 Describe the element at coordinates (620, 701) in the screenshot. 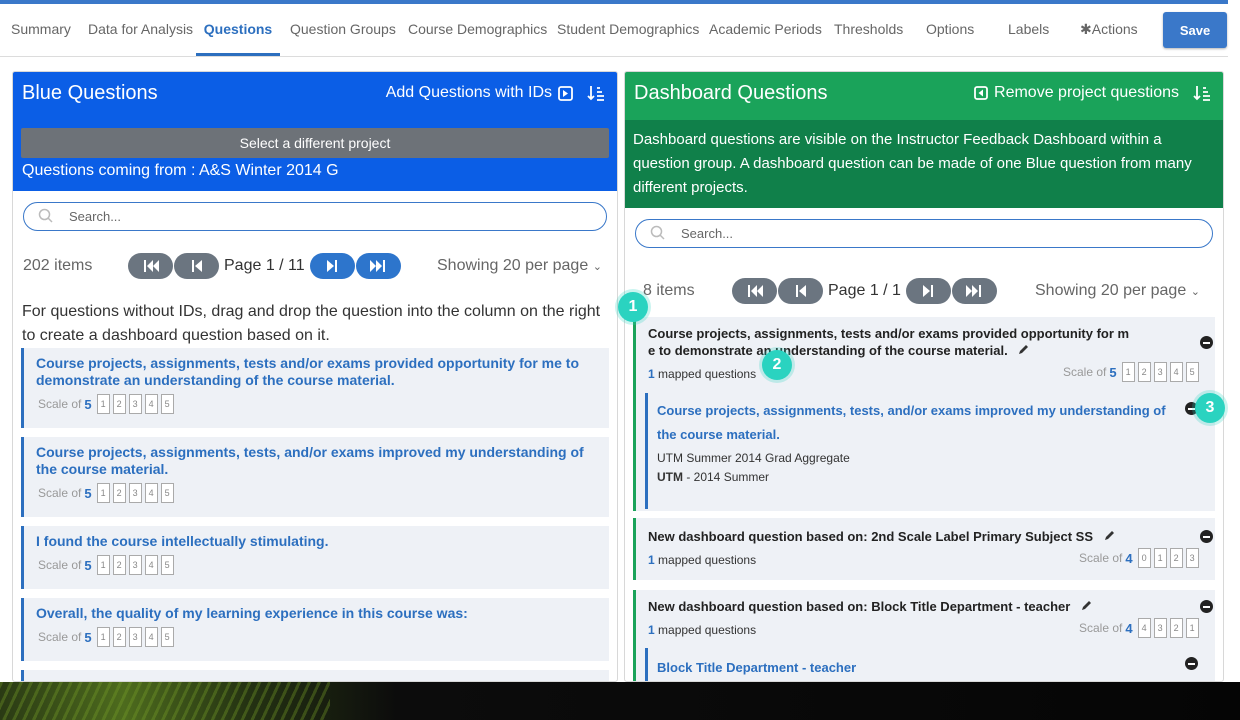

I see `background-image-strip` at that location.